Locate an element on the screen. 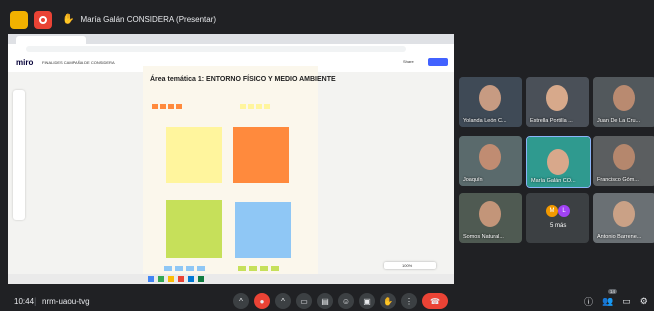 The height and width of the screenshot is (311, 654). miro-left-toolbar is located at coordinates (19, 155).